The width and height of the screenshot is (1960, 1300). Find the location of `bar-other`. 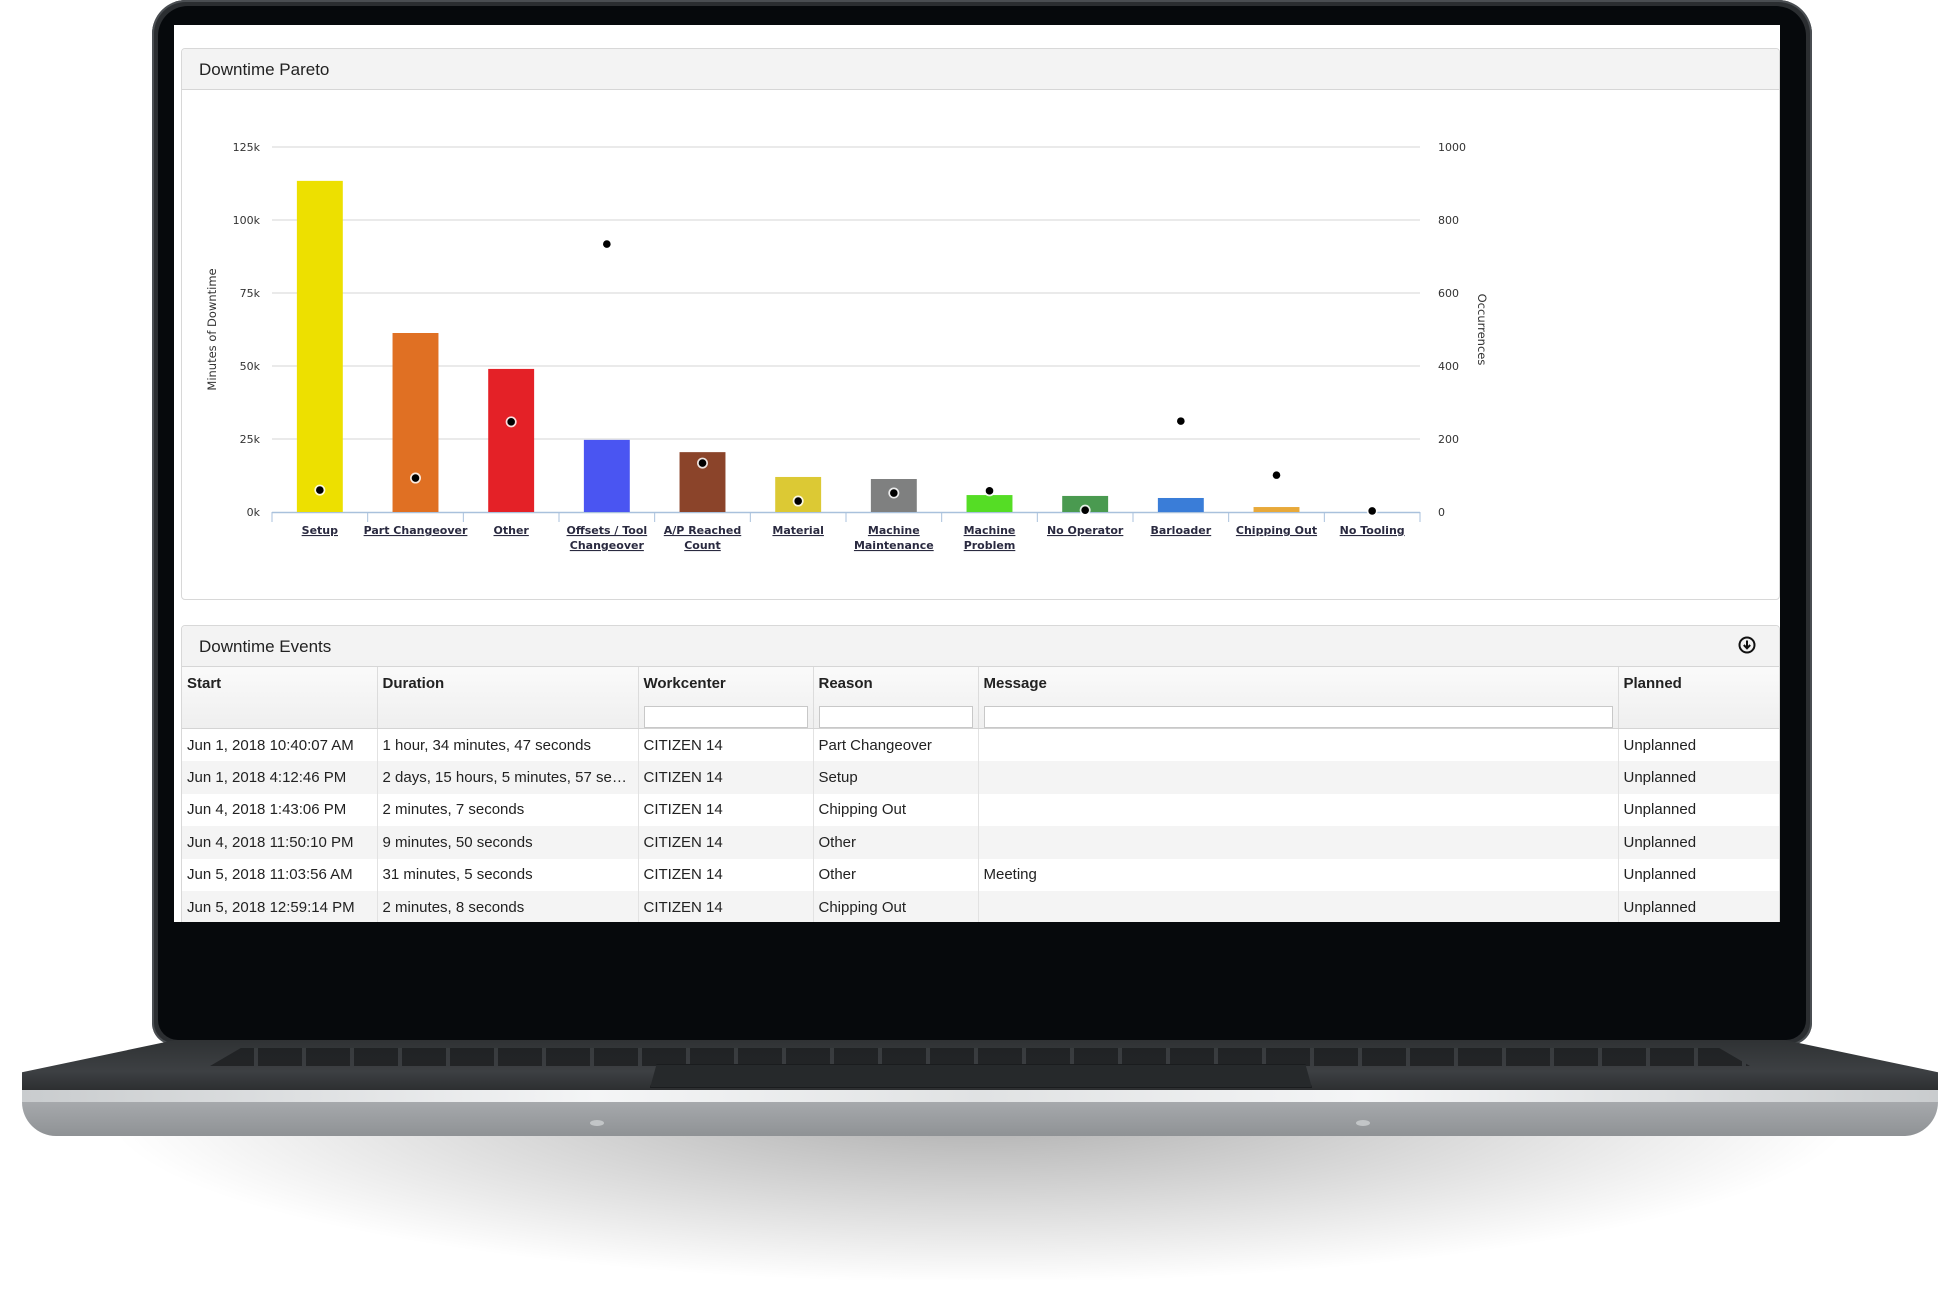

bar-other is located at coordinates (511, 440).